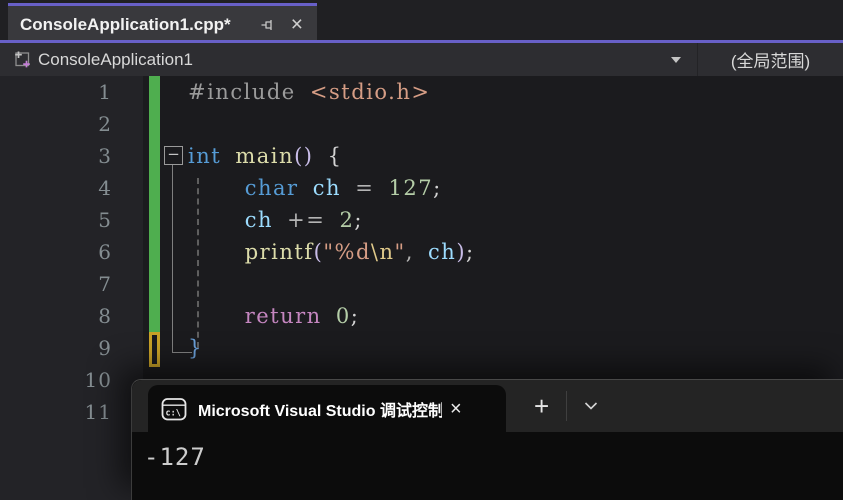 The width and height of the screenshot is (843, 500). I want to click on terminal-output: -127, so click(487, 451).